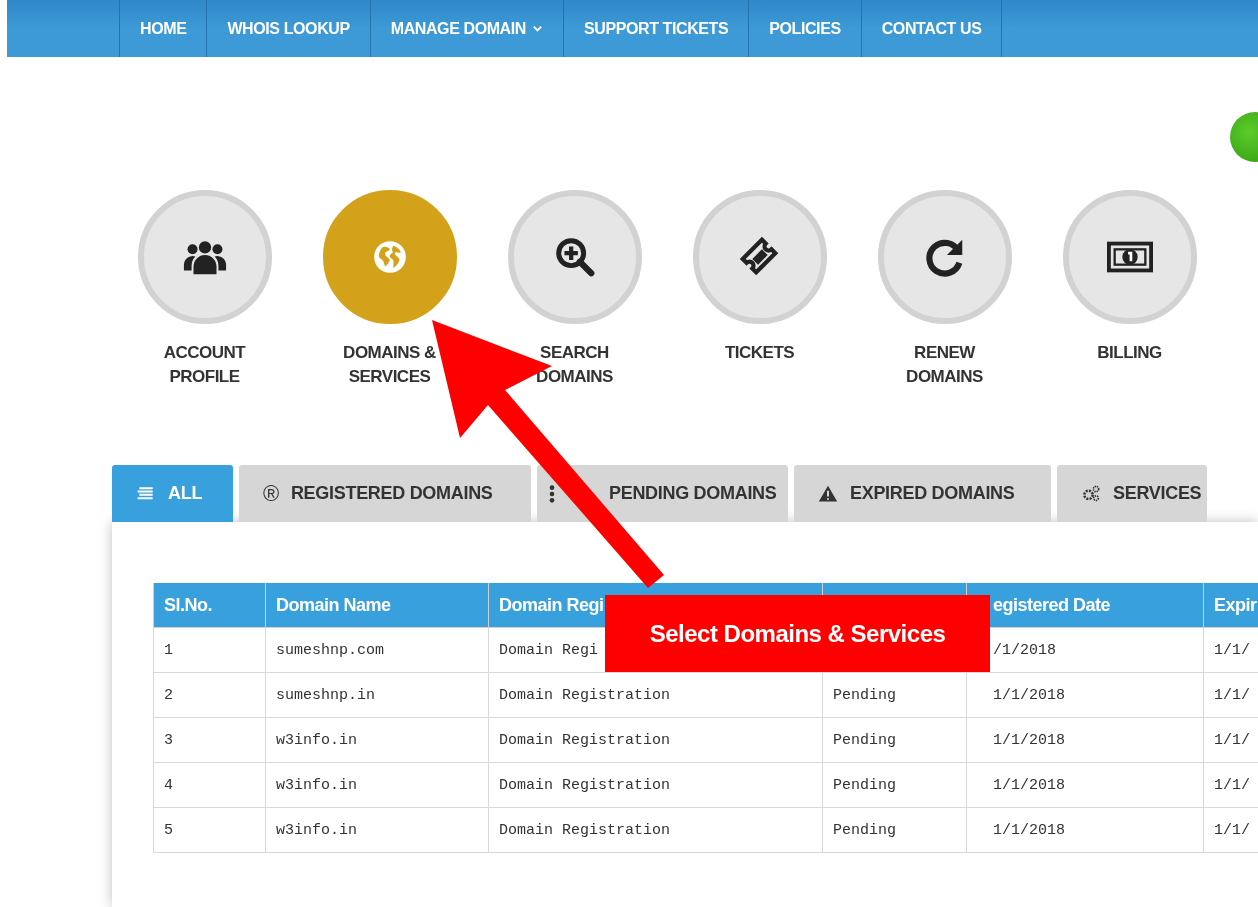 This screenshot has width=1258, height=907. I want to click on quick-link-label: DOMAINS & SERVICES, so click(389, 365).